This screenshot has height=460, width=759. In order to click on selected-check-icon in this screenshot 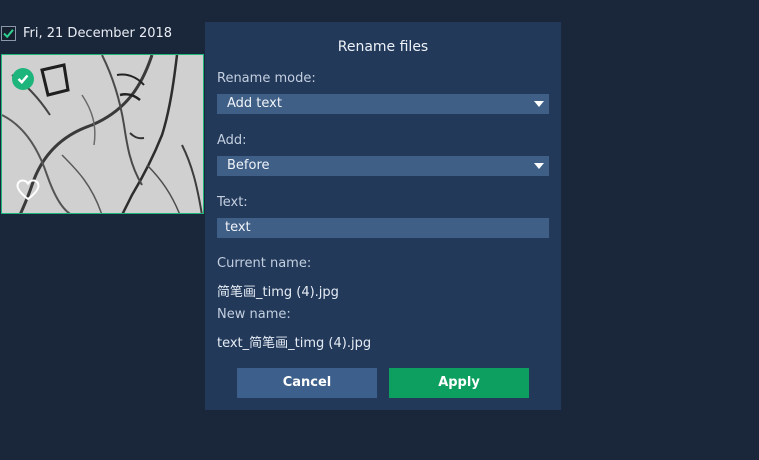, I will do `click(23, 79)`.